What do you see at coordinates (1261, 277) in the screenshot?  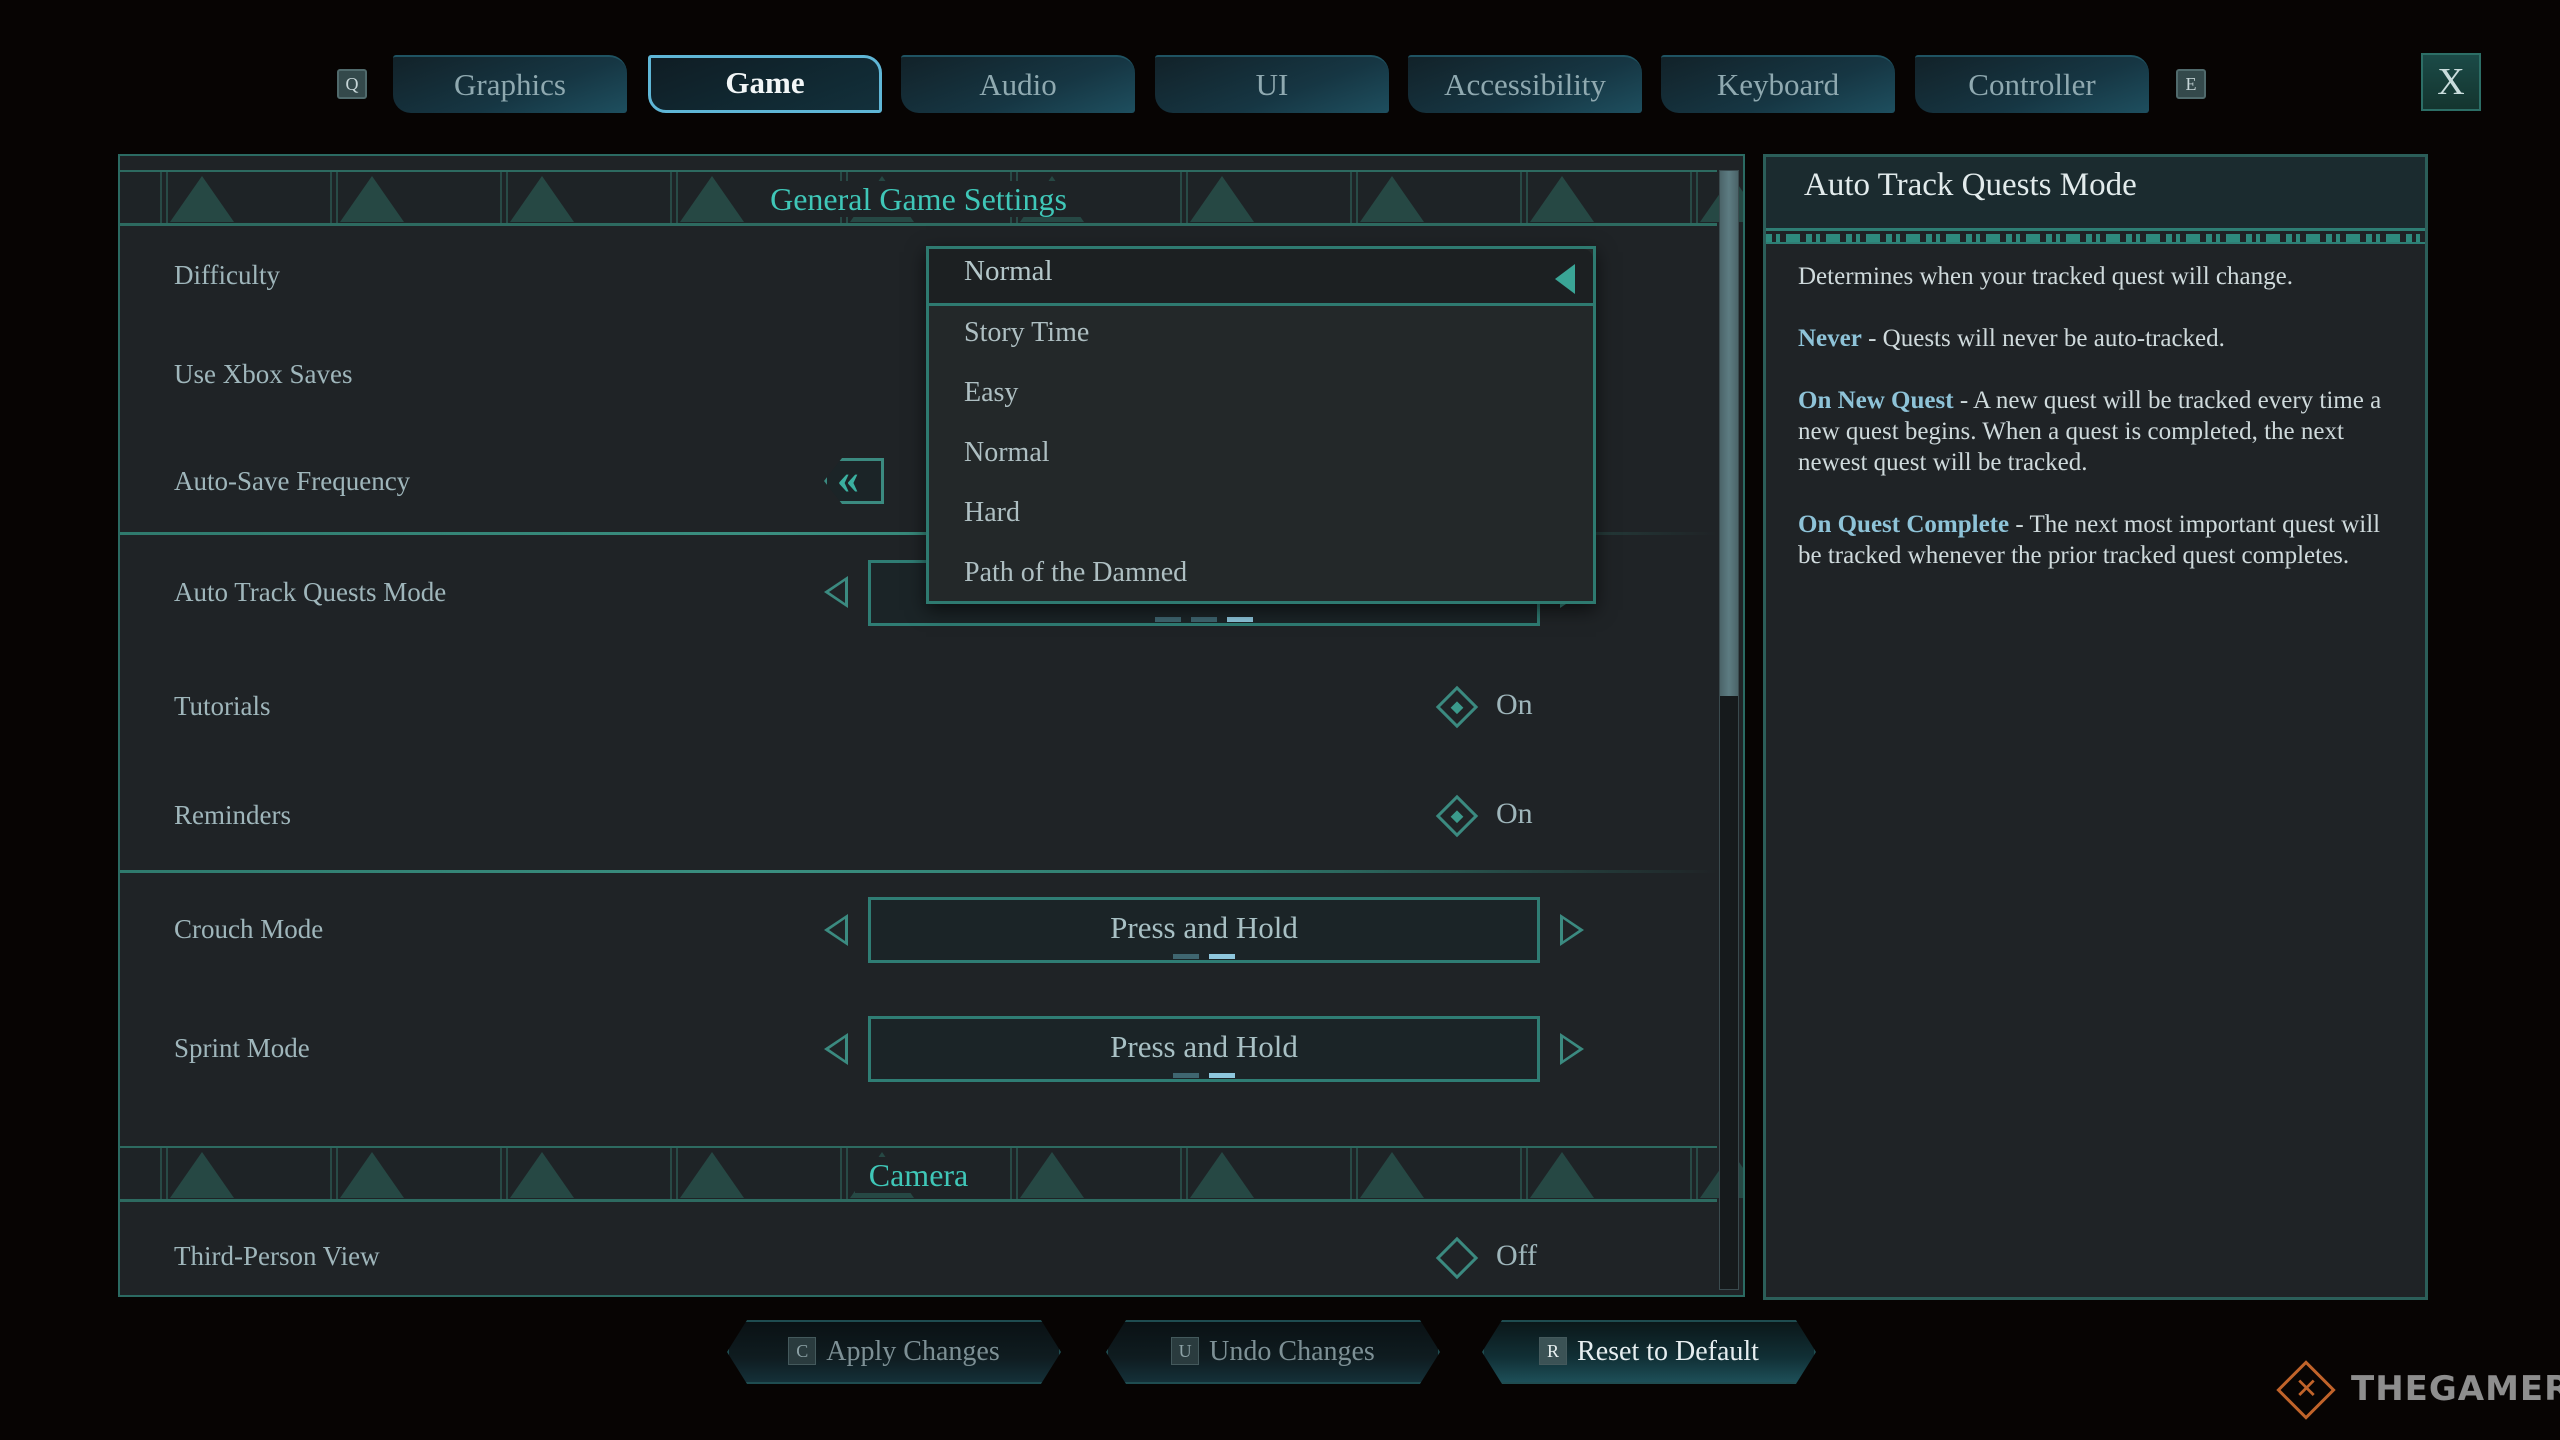 I see `difficulty-dropdown-current: Normal` at bounding box center [1261, 277].